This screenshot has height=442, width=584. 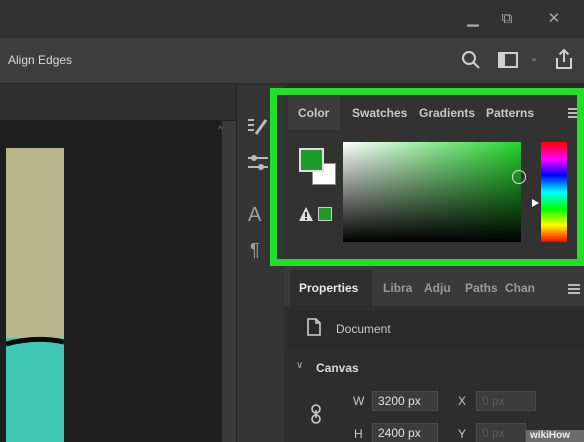 What do you see at coordinates (564, 59) in the screenshot?
I see `share-icon` at bounding box center [564, 59].